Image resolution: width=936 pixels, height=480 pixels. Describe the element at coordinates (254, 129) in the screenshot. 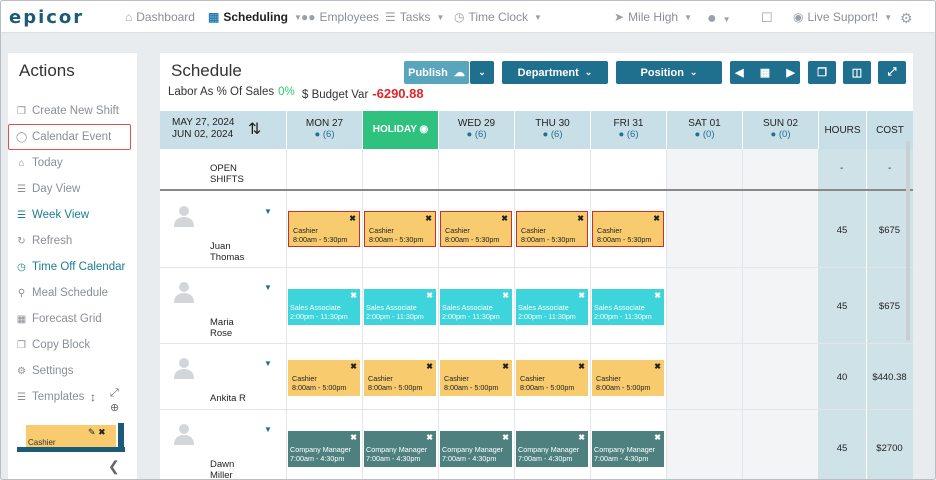

I see `sort-icon: ⇅` at that location.